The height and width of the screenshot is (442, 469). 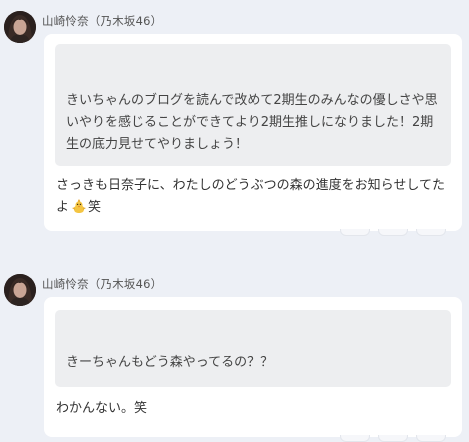 I want to click on chick-emoji-icon, so click(x=79, y=210).